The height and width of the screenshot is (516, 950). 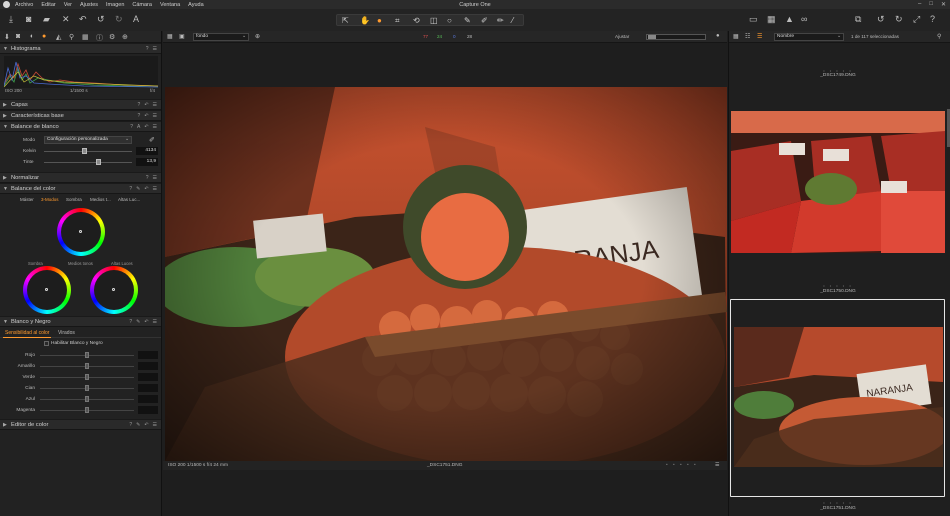 I want to click on pan-tool-icon: ✋, so click(x=365, y=20).